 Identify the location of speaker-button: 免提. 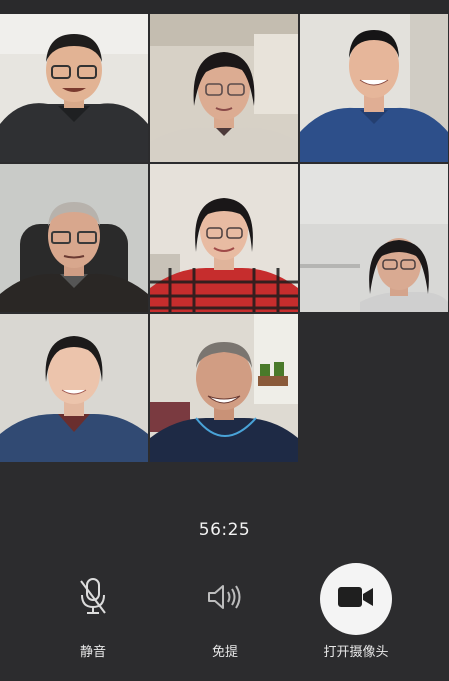
(225, 615).